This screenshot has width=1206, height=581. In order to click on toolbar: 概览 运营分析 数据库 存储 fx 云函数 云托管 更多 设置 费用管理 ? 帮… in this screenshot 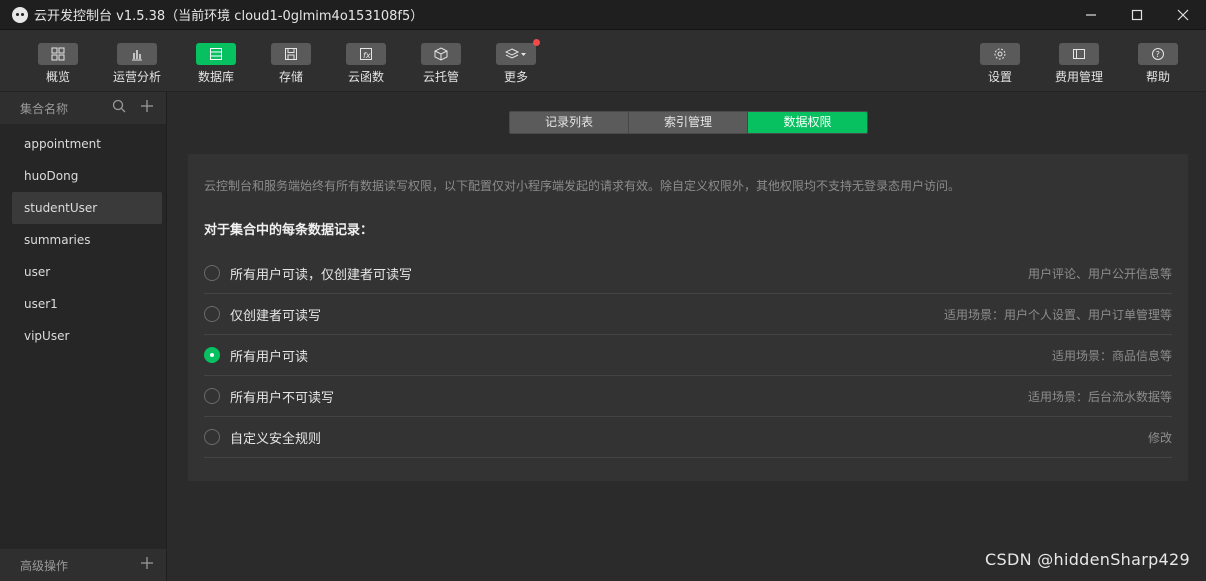, I will do `click(603, 61)`.